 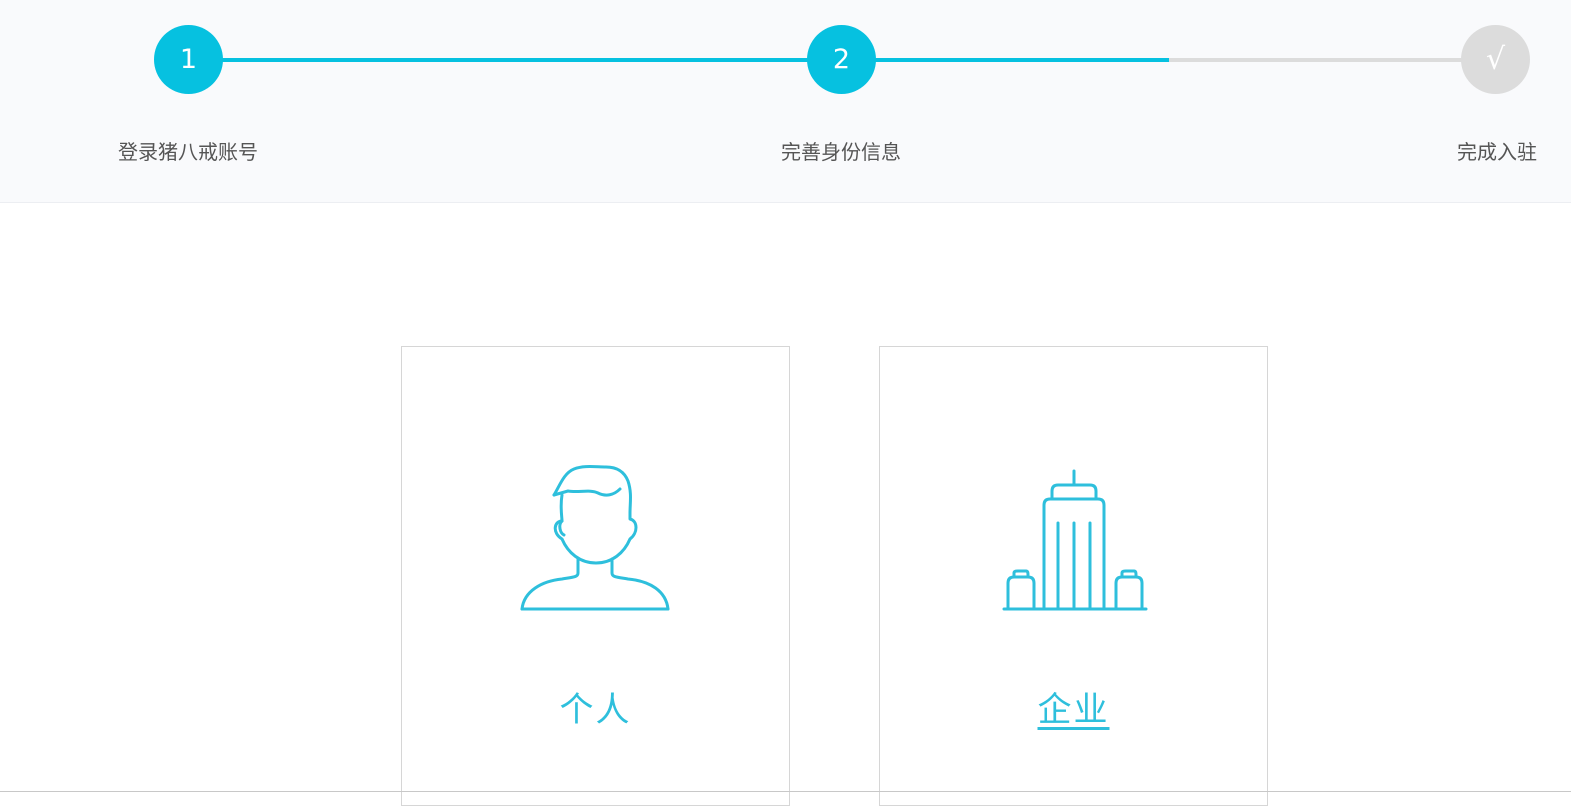 I want to click on enterprise-card, so click(x=1073, y=576).